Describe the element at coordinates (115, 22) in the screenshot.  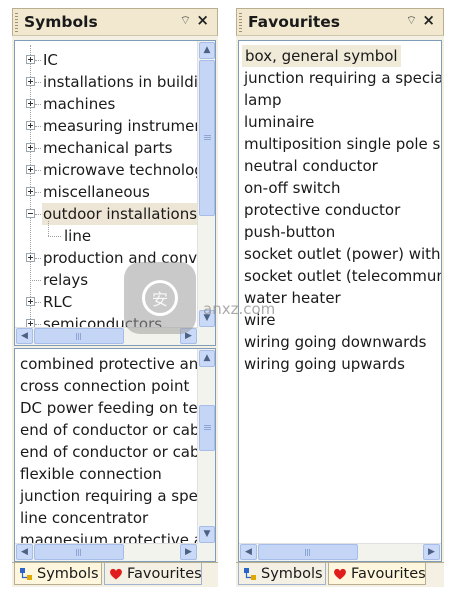
I see `symbols-panel-titlebar: Symbols ⌔ ×` at that location.